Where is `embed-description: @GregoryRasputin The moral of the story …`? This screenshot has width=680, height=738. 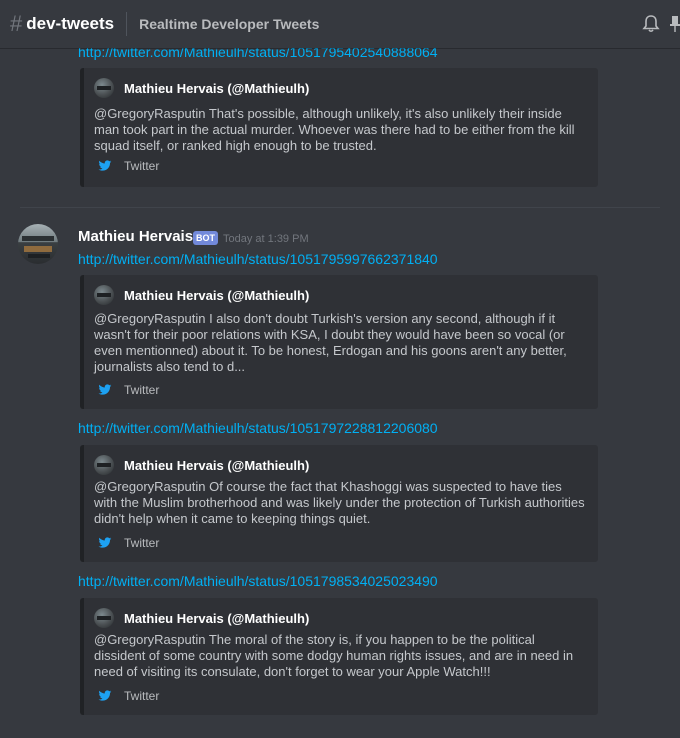
embed-description: @GregoryRasputin The moral of the story … is located at coordinates (334, 655).